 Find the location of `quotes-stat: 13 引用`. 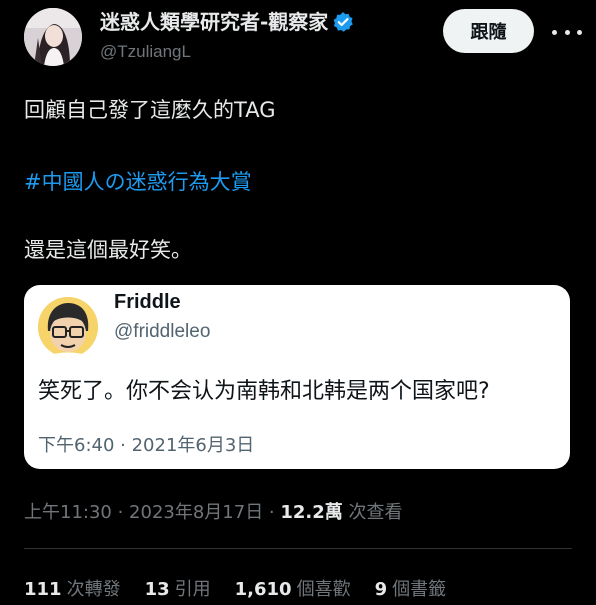

quotes-stat: 13 引用 is located at coordinates (178, 588).